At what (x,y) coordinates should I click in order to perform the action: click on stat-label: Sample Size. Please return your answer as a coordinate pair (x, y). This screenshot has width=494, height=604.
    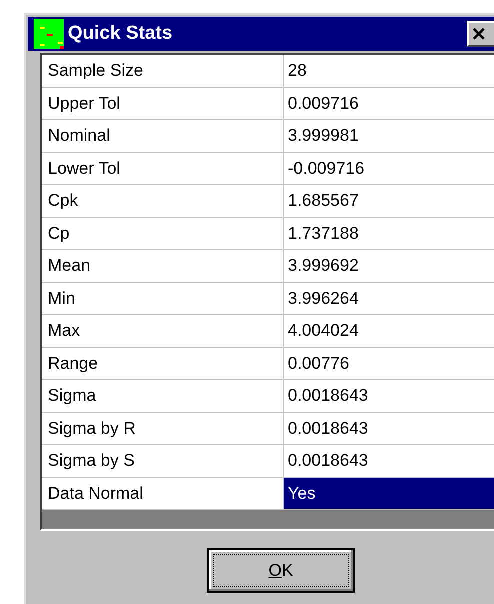
    Looking at the image, I should click on (163, 70).